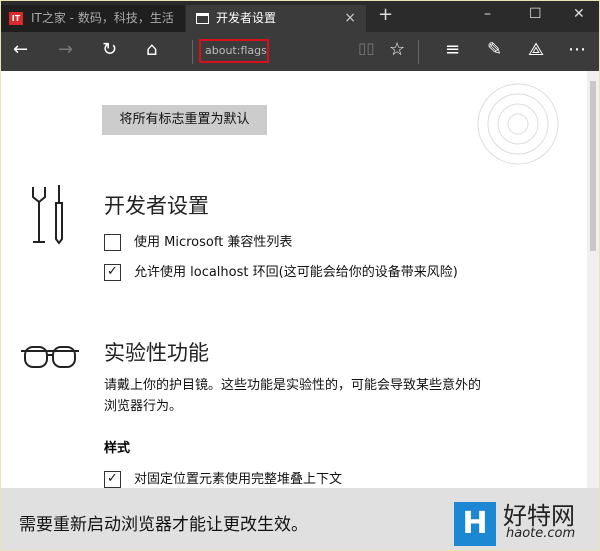  I want to click on spiral-decoration-icon, so click(518, 124).